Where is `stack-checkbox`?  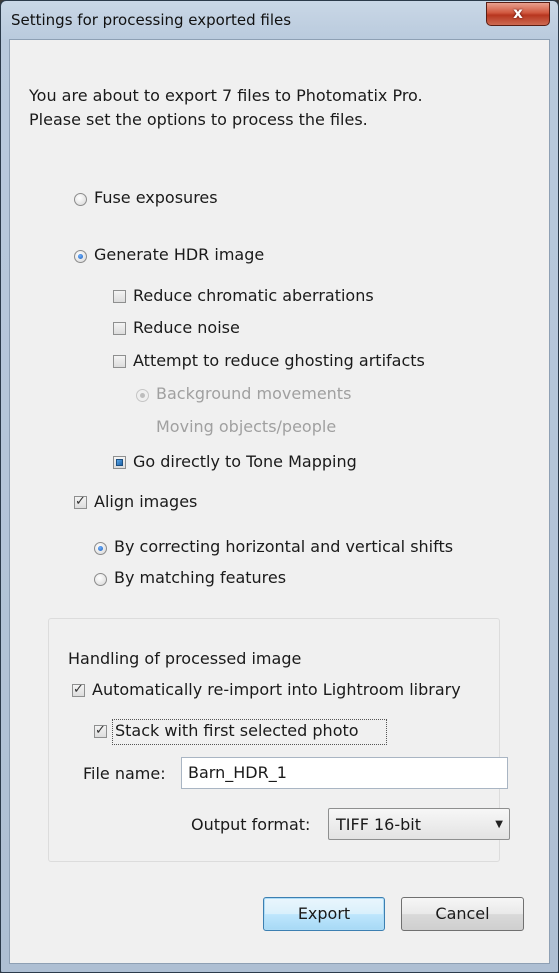
stack-checkbox is located at coordinates (100, 730).